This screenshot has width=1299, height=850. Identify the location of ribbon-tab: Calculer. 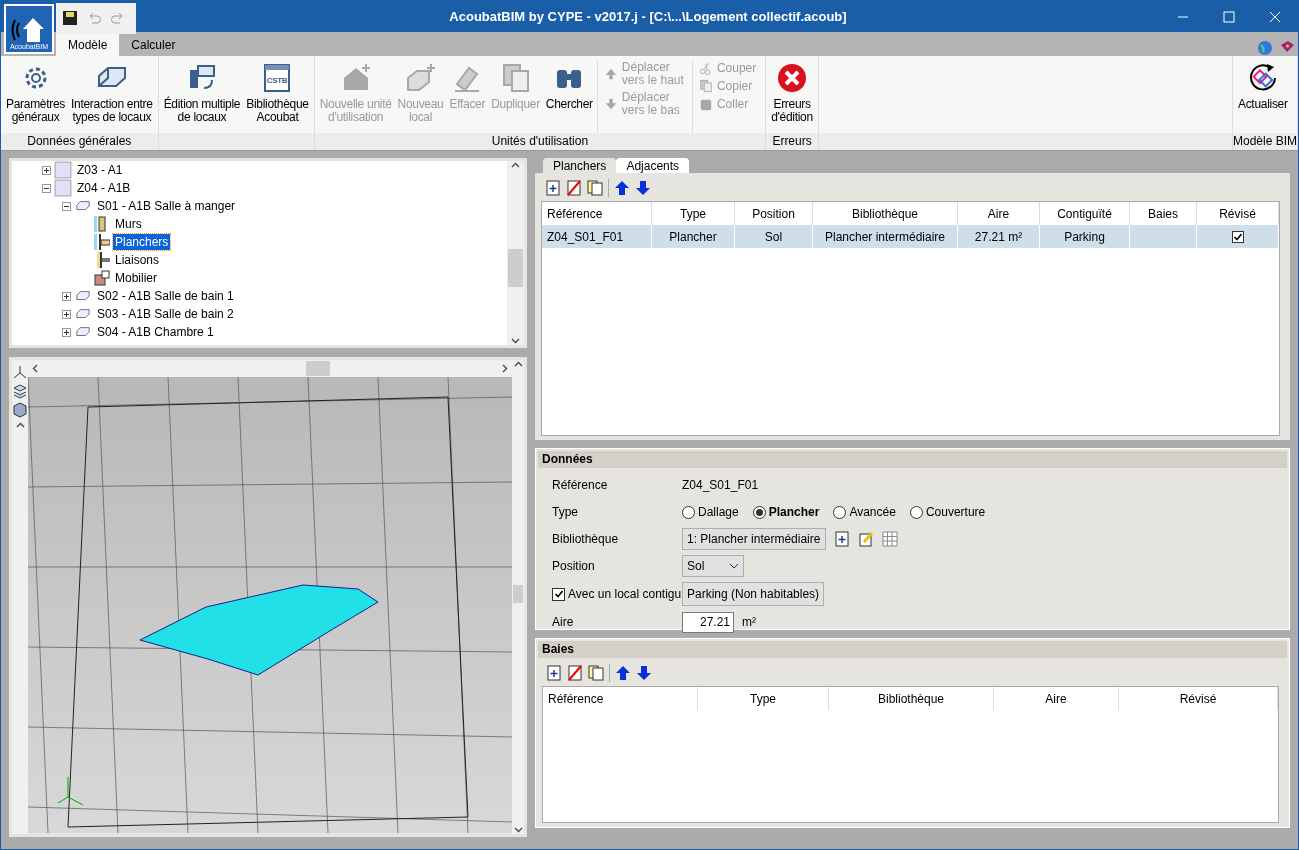
(153, 45).